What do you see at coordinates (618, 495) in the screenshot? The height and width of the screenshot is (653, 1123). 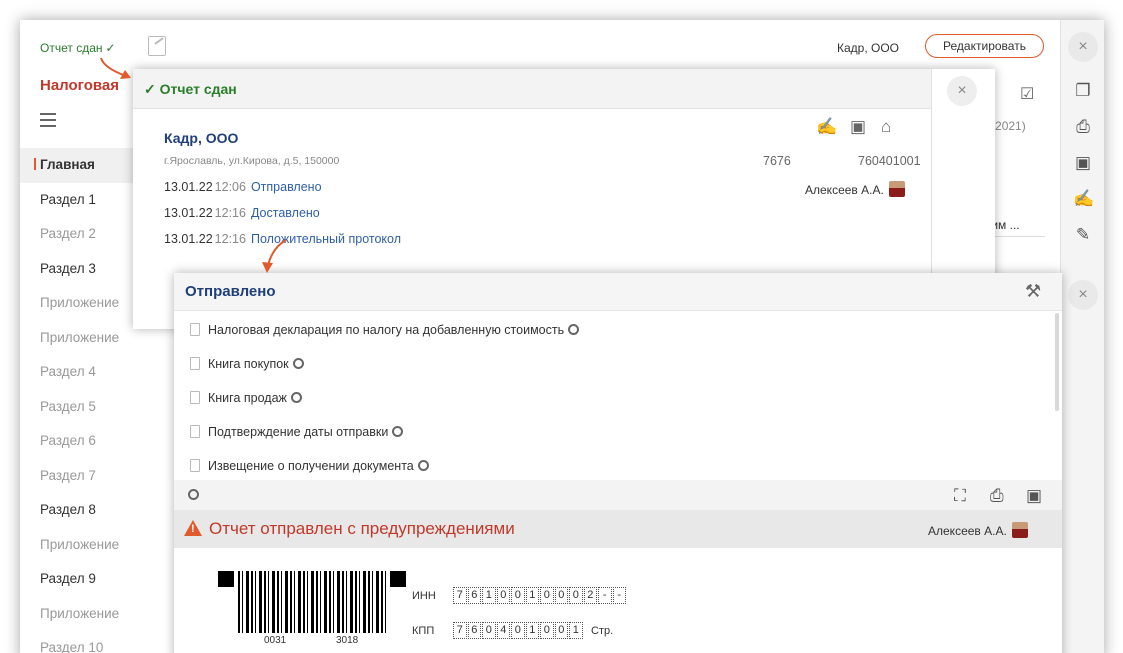 I see `document-toolbar: ⛶ ⎙ ▣` at bounding box center [618, 495].